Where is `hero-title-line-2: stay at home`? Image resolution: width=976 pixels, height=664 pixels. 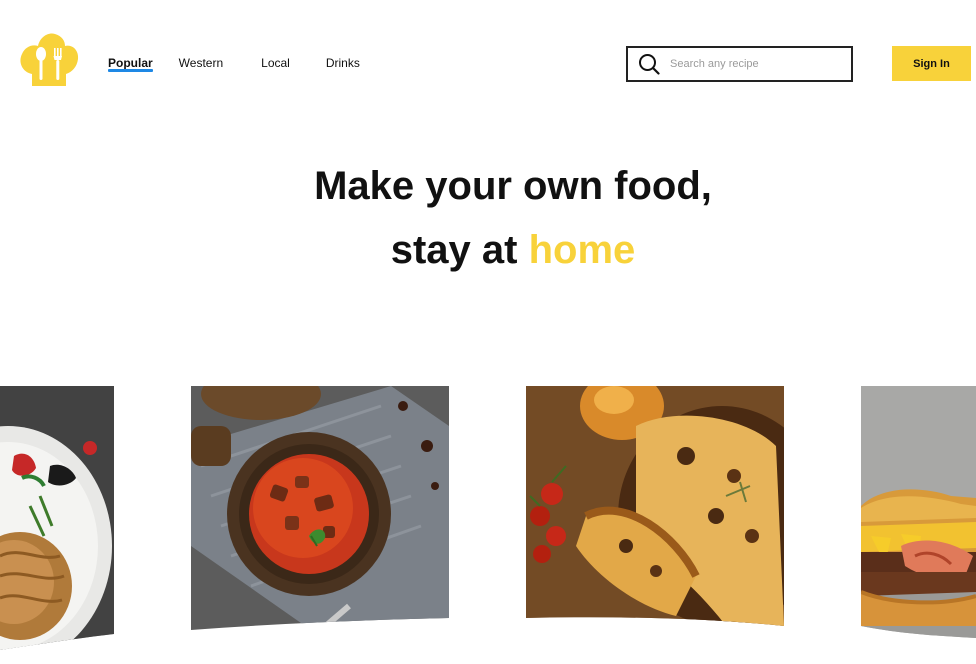 hero-title-line-2: stay at home is located at coordinates (488, 250).